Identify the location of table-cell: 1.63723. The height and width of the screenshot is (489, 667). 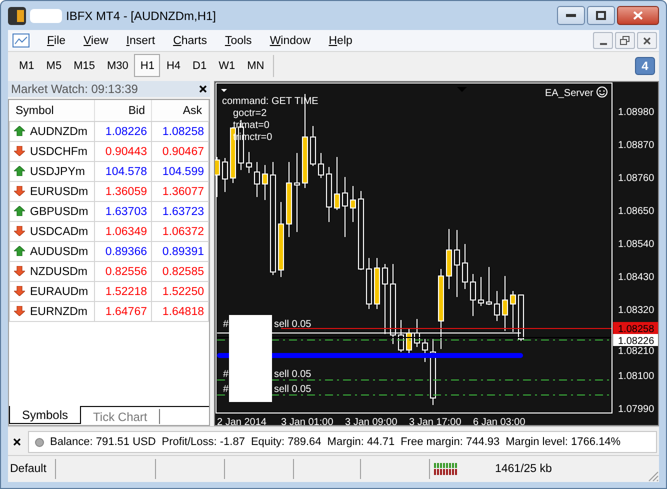
(180, 212).